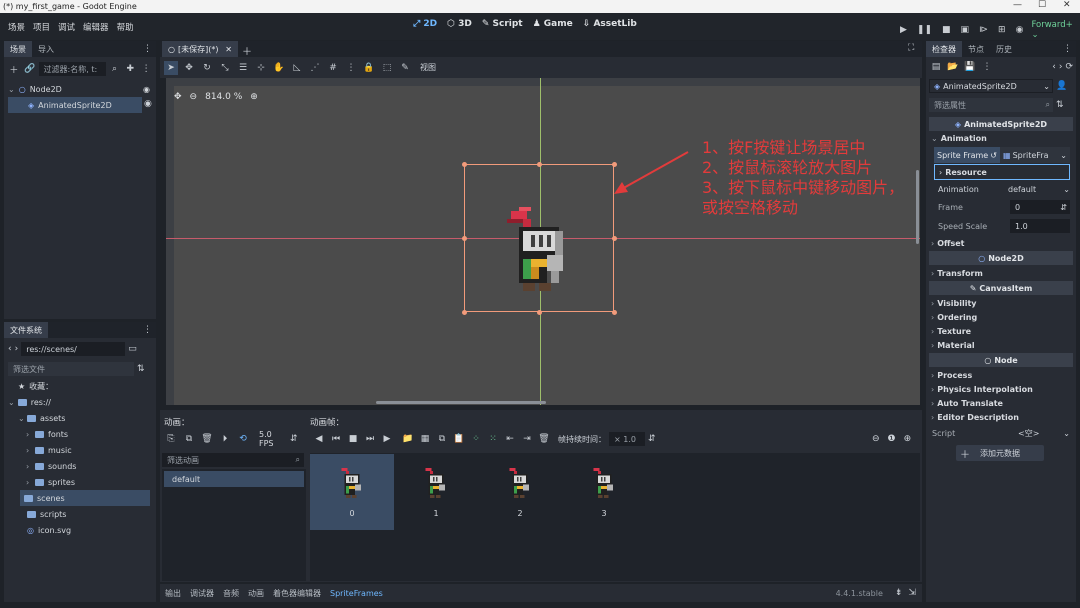  What do you see at coordinates (46, 49) in the screenshot?
I see `tab-import: 导入` at bounding box center [46, 49].